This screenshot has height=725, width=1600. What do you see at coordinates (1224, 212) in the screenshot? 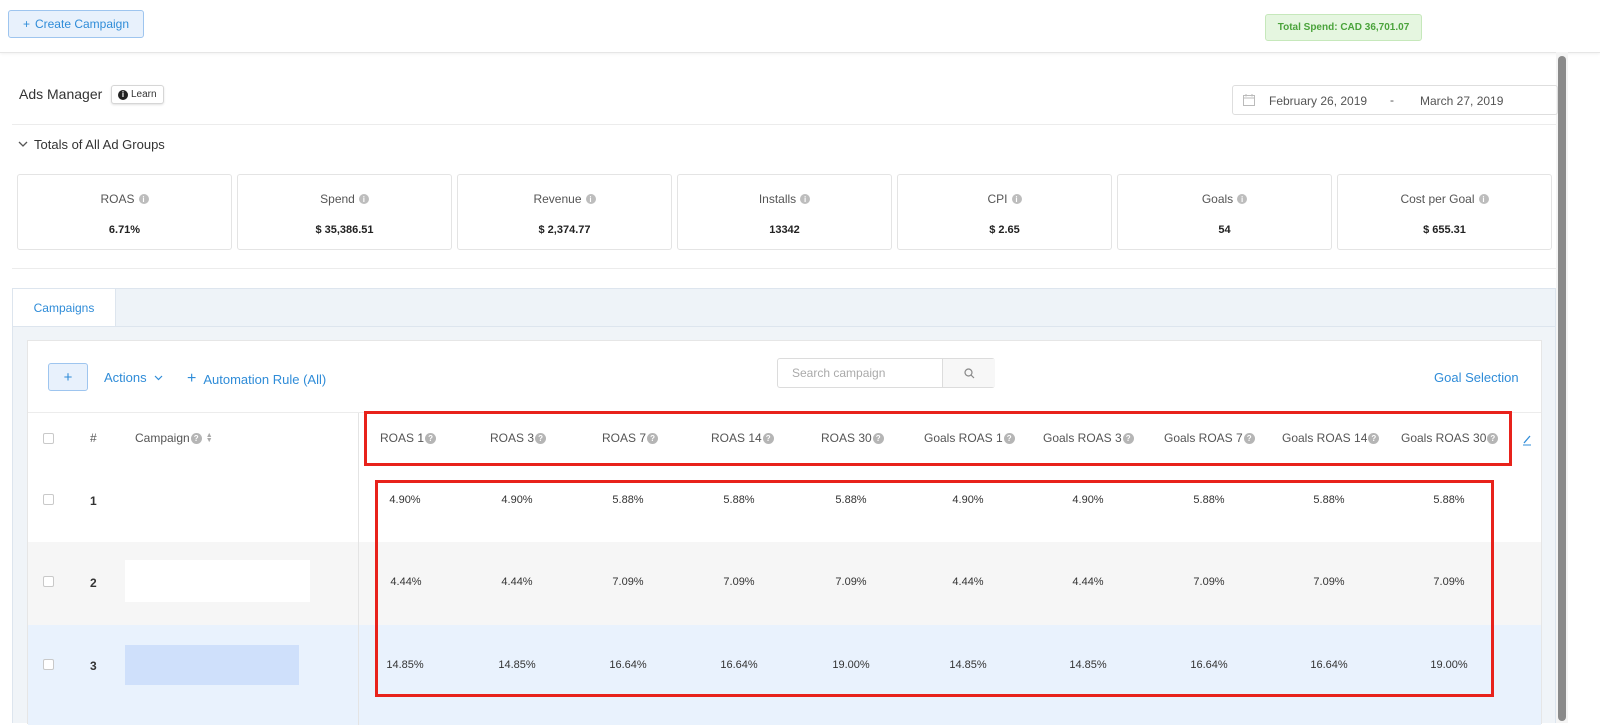
I see `metric-card-goals: Goals i 54` at bounding box center [1224, 212].